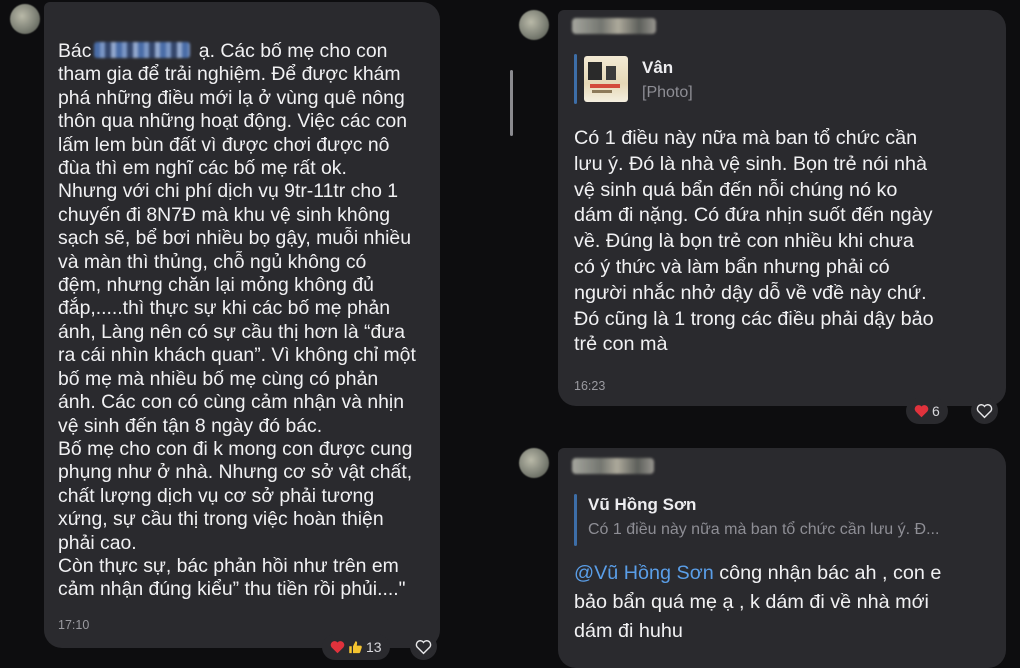  What do you see at coordinates (142, 50) in the screenshot?
I see `redacted-name` at bounding box center [142, 50].